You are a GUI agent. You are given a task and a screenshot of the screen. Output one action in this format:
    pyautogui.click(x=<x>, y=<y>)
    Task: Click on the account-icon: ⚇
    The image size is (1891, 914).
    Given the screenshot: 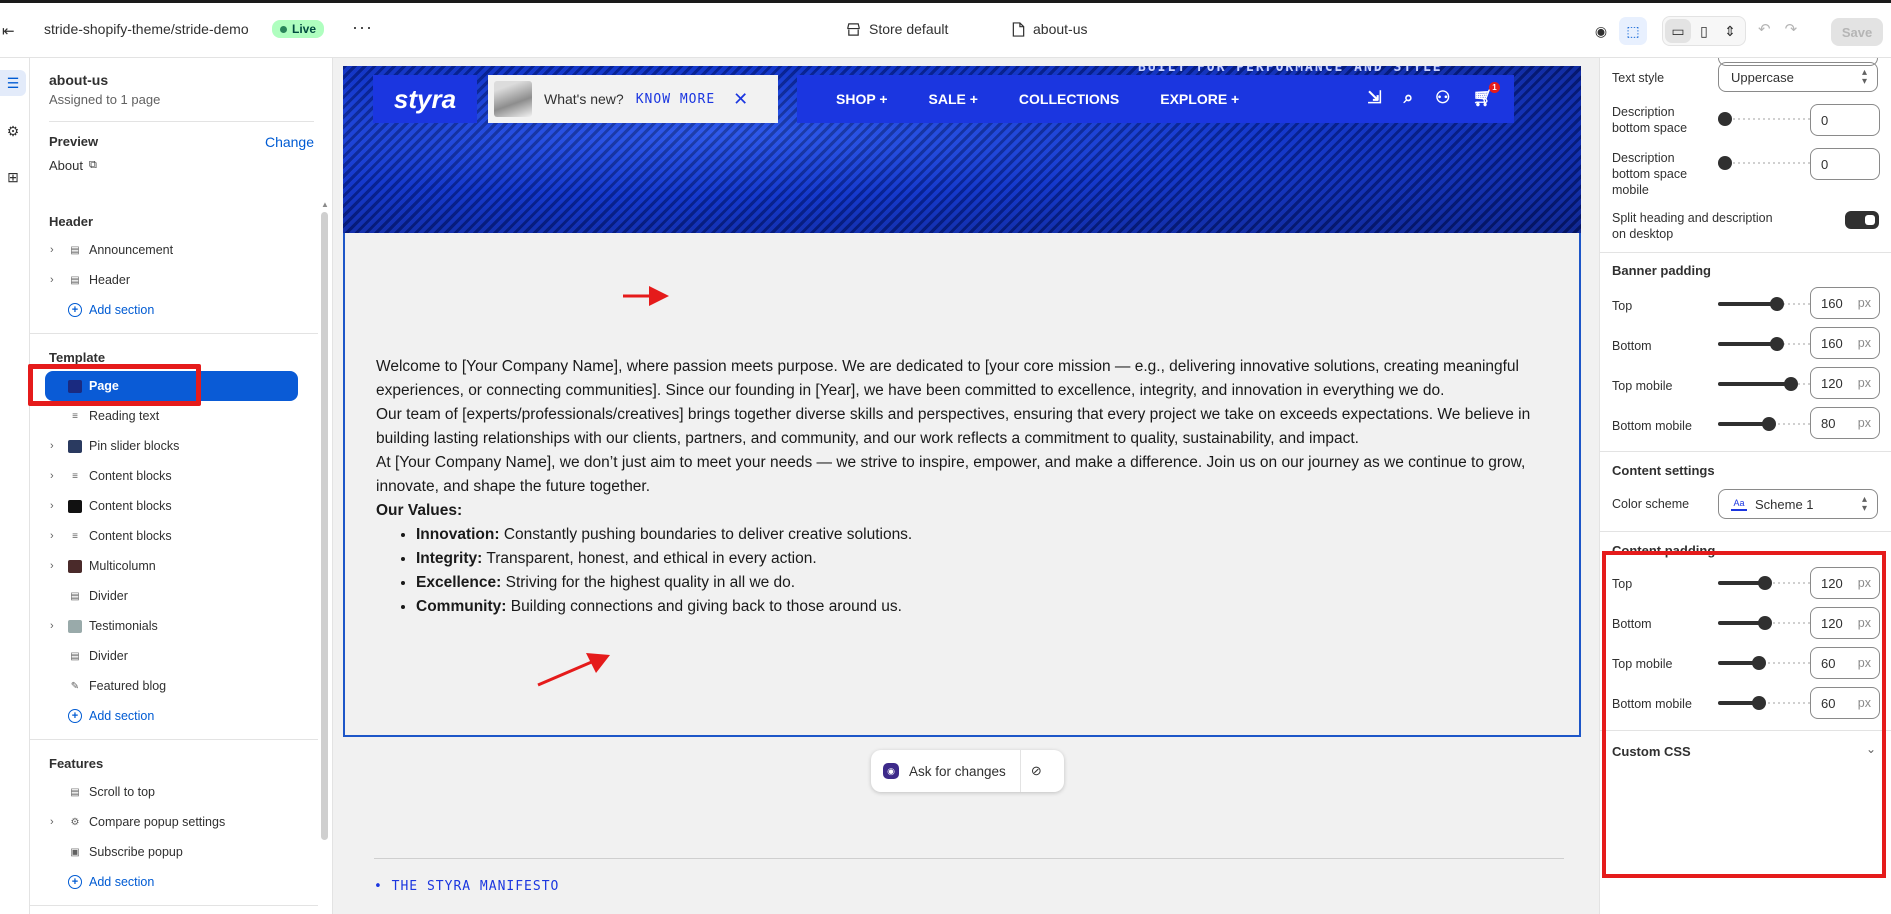 What is the action you would take?
    pyautogui.click(x=1442, y=98)
    